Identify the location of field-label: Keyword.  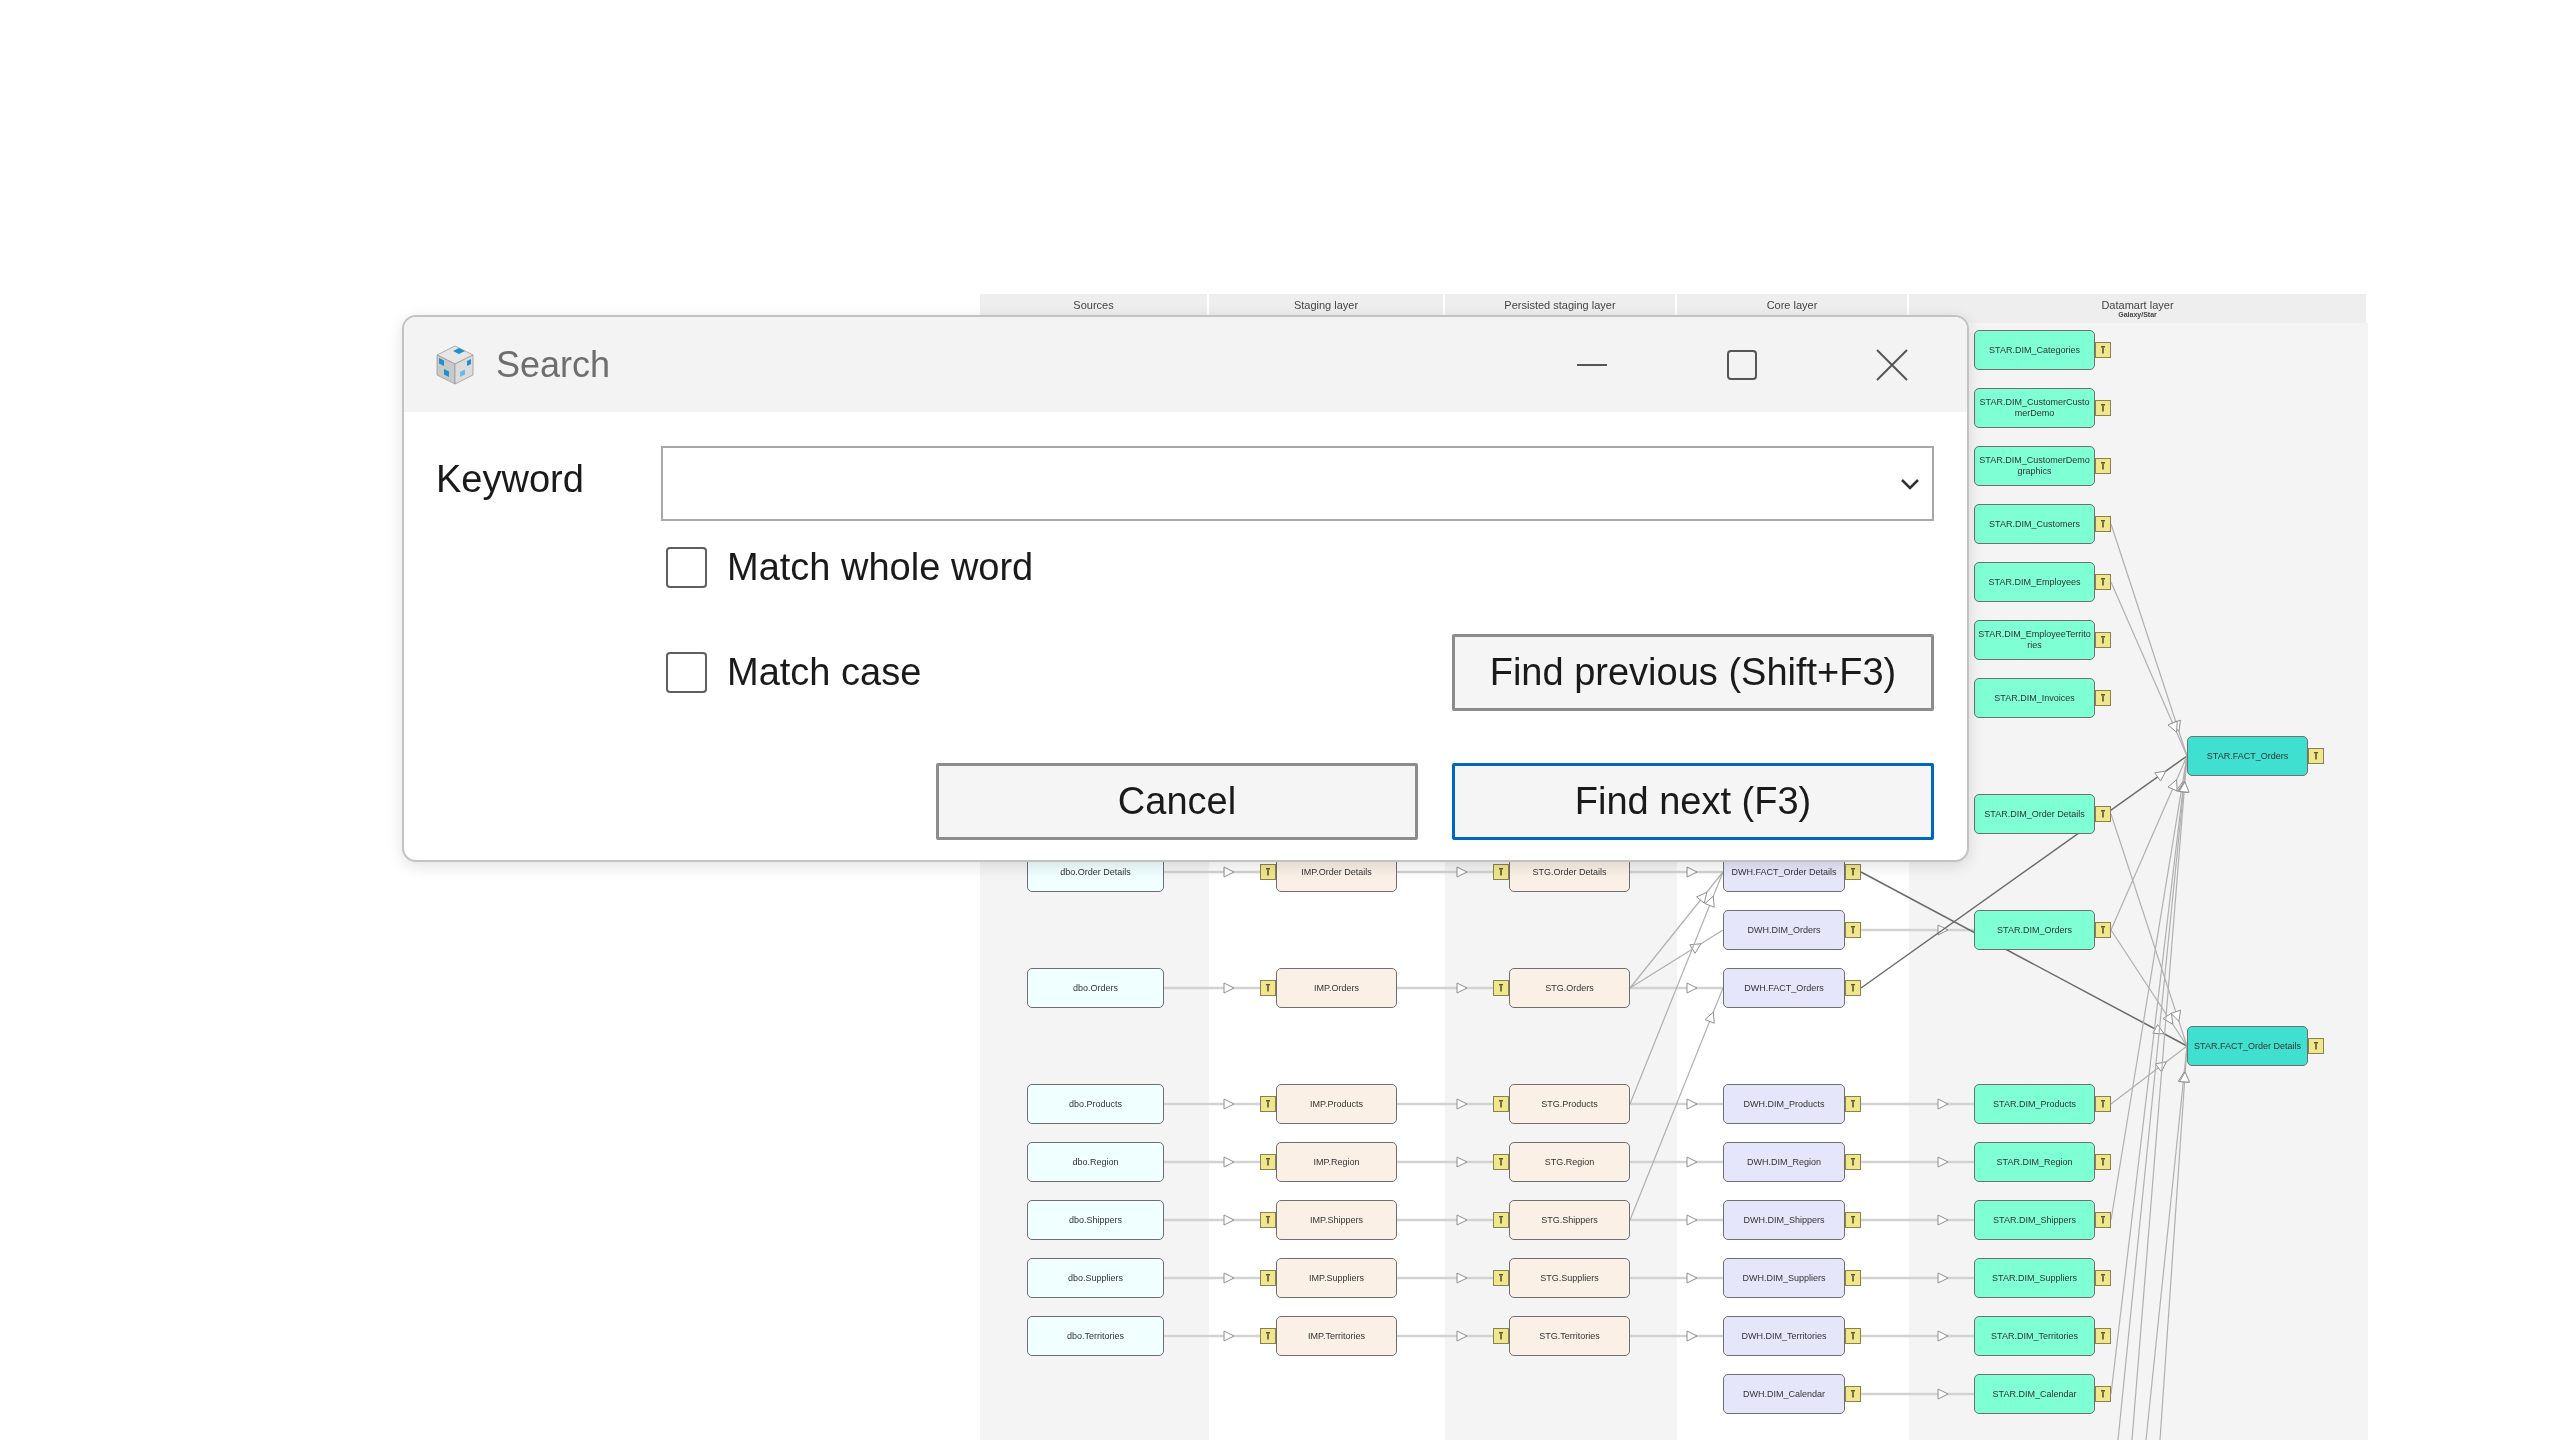
(510, 479).